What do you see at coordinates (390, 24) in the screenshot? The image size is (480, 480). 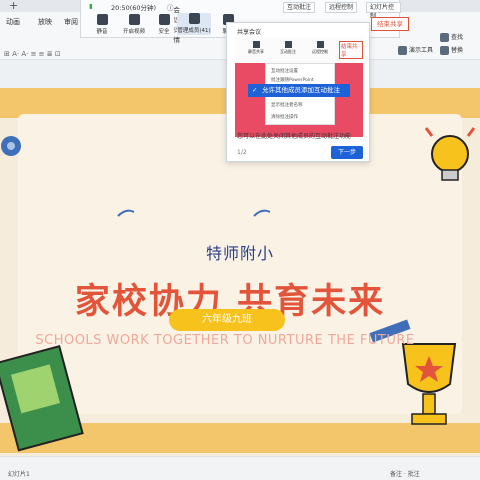 I see `end-share-button: 结束共享` at bounding box center [390, 24].